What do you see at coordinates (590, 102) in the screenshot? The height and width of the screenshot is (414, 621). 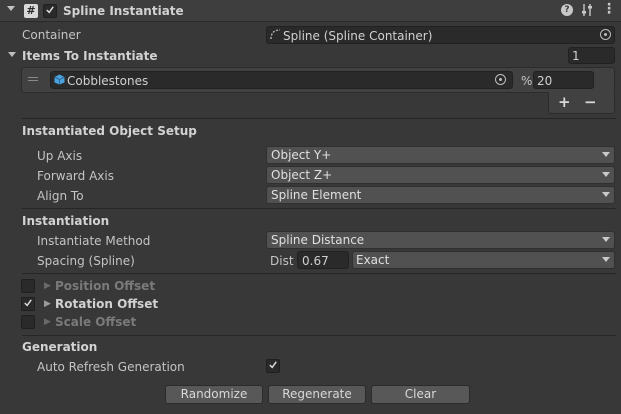 I see `remove-item-button: −` at bounding box center [590, 102].